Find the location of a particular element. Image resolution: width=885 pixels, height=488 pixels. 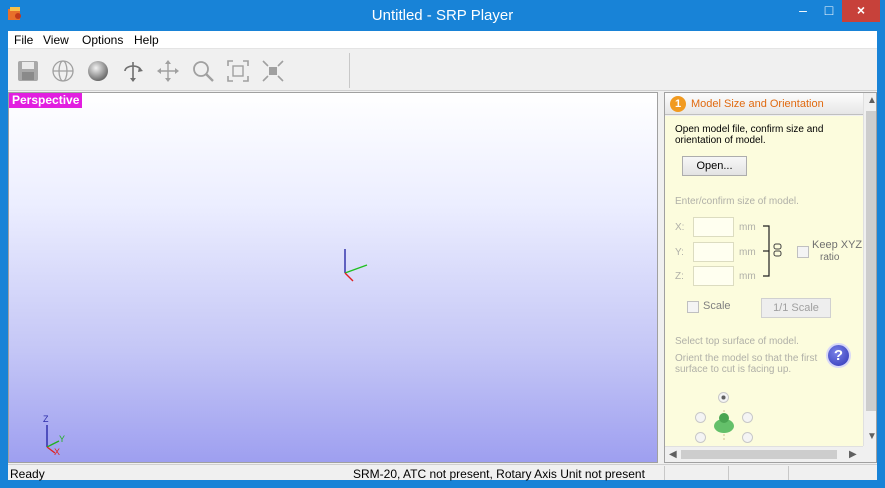

save-icon is located at coordinates (28, 71).